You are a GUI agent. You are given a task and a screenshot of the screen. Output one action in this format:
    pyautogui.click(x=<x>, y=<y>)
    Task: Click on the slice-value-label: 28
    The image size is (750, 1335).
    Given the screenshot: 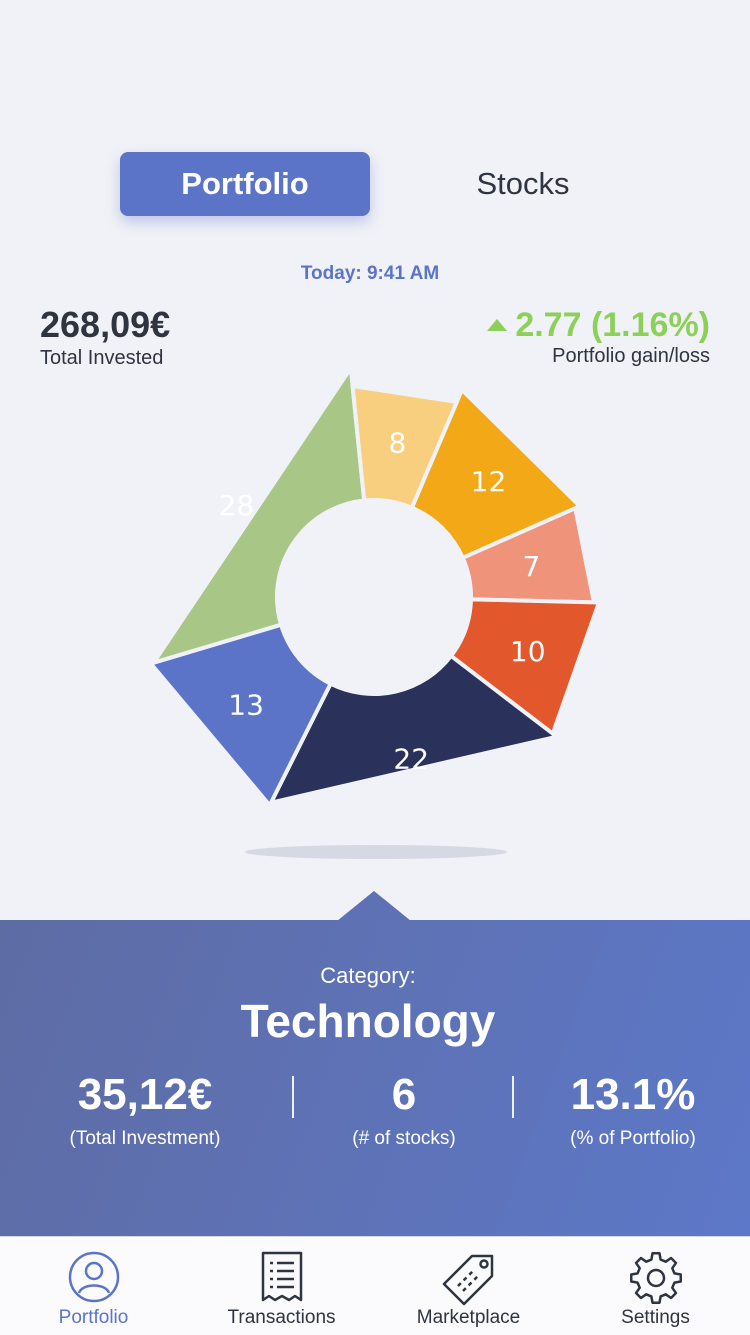 What is the action you would take?
    pyautogui.click(x=237, y=505)
    